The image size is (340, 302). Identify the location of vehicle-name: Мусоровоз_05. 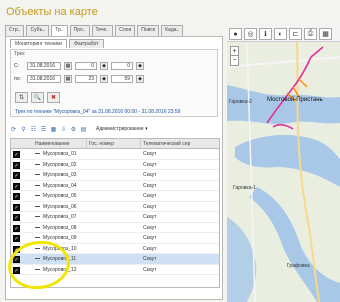
(60, 196).